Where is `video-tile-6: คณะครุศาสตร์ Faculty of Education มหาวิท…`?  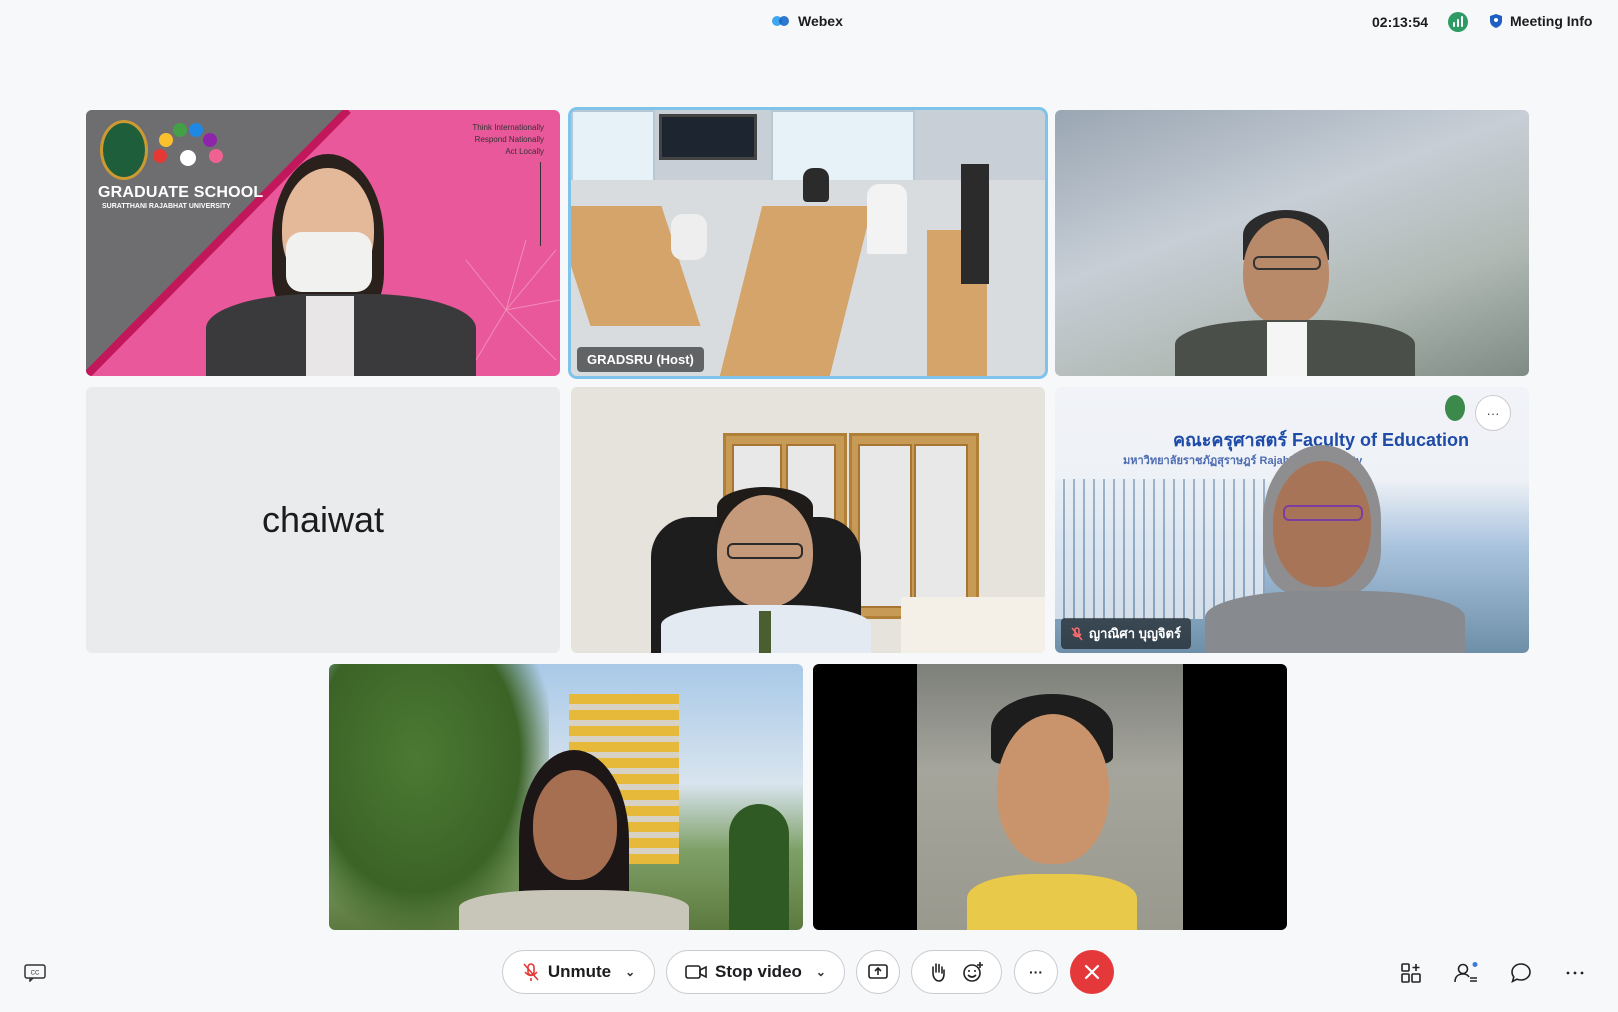 video-tile-6: คณะครุศาสตร์ Faculty of Education มหาวิท… is located at coordinates (1292, 520).